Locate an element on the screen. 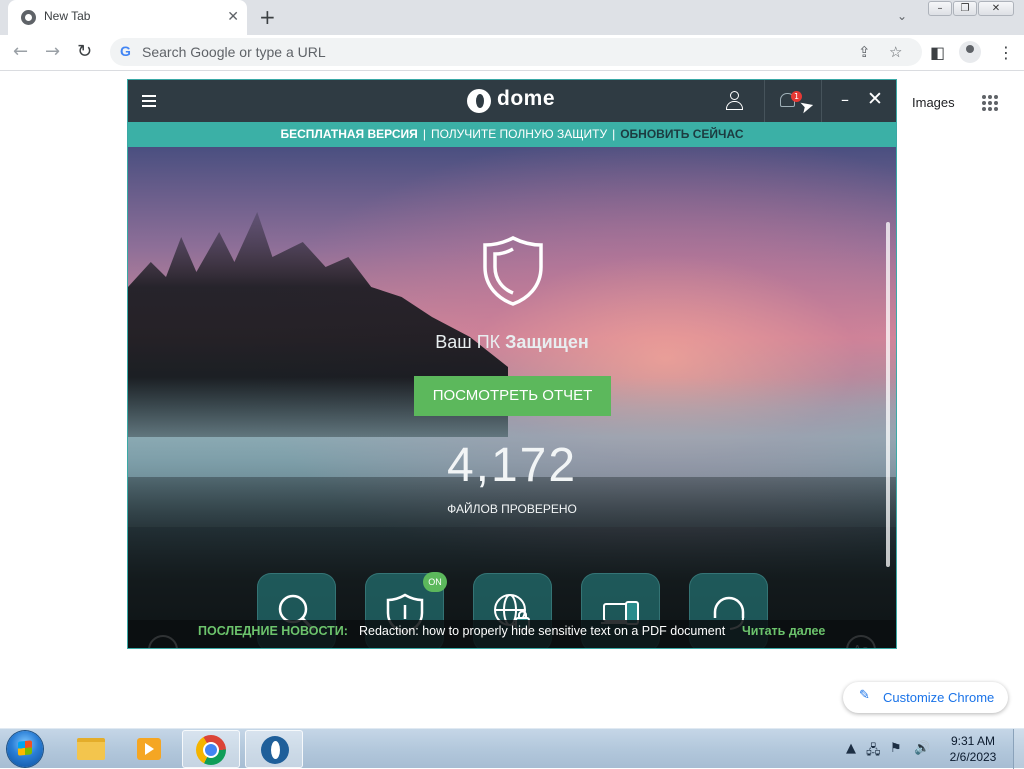  pencil-icon: ✎ is located at coordinates (864, 695).